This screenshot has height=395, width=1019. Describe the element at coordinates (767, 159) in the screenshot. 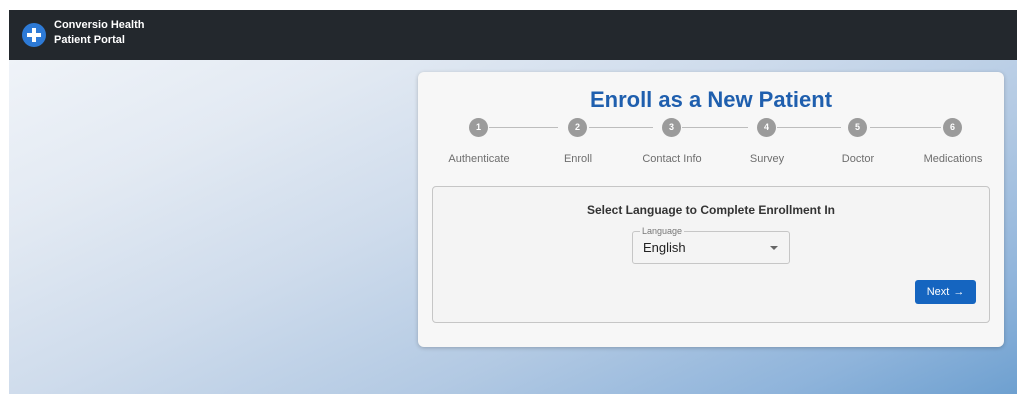

I see `step-4-label: Survey` at that location.